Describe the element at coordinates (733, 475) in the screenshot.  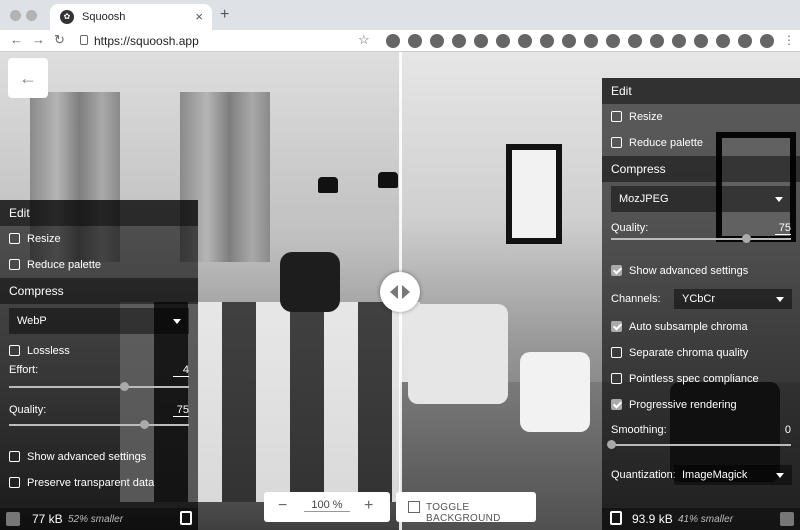
I see `quantization-select: ImageMagick` at that location.